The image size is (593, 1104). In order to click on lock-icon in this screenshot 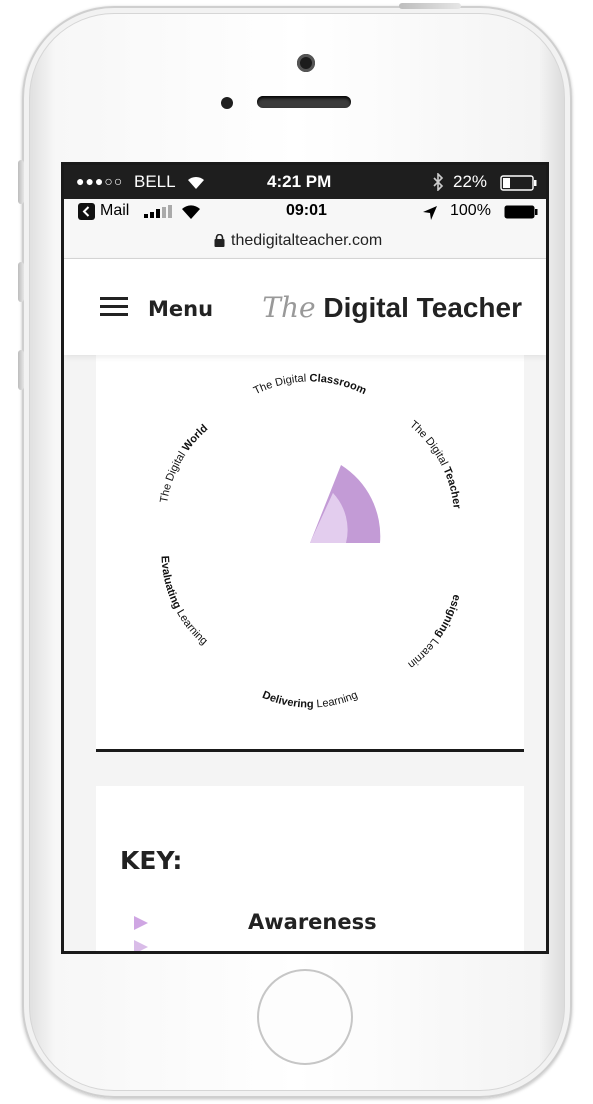, I will do `click(219, 240)`.